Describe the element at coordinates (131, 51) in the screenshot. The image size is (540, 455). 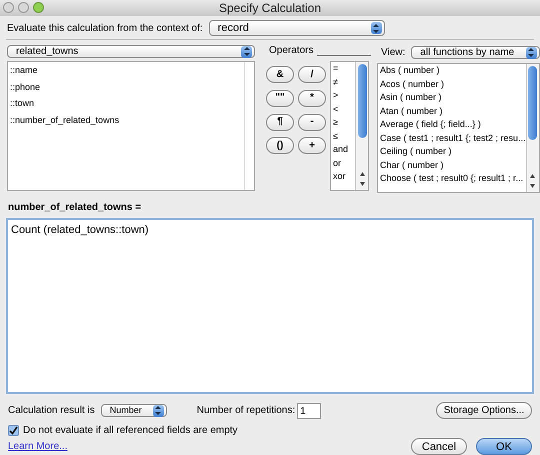
I see `table-select: related_towns` at that location.